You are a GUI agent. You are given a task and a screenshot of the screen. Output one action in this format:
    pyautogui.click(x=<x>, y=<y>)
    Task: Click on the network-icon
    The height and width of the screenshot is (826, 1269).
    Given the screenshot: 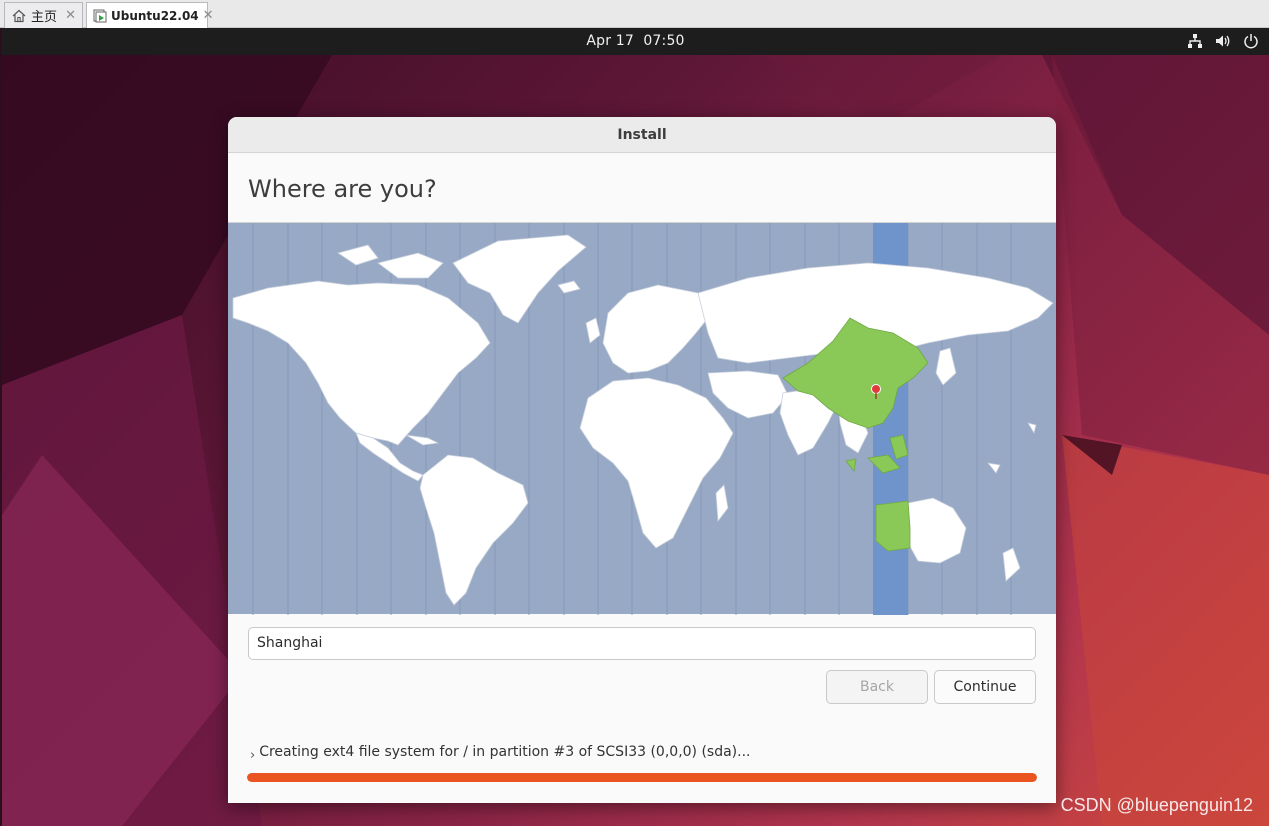 What is the action you would take?
    pyautogui.click(x=1195, y=41)
    